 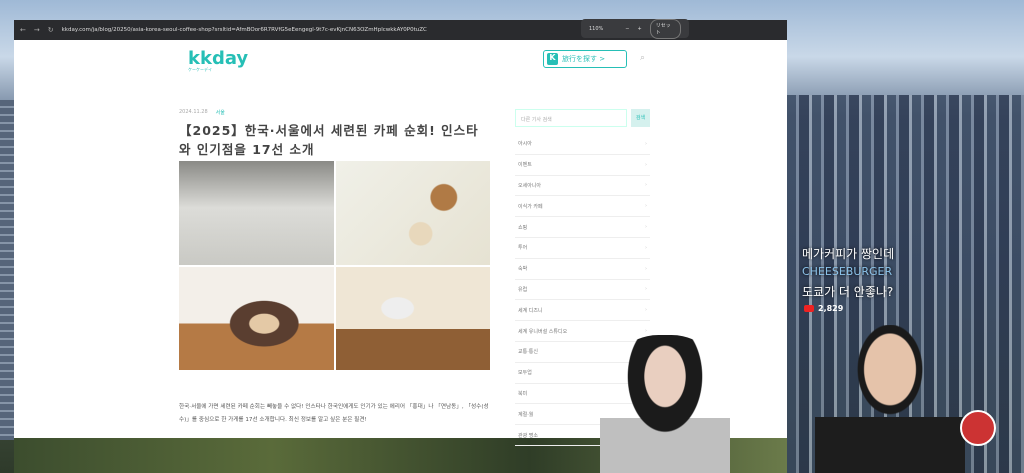 I want to click on caption-line2: CHEESEBURGER, so click(x=847, y=271).